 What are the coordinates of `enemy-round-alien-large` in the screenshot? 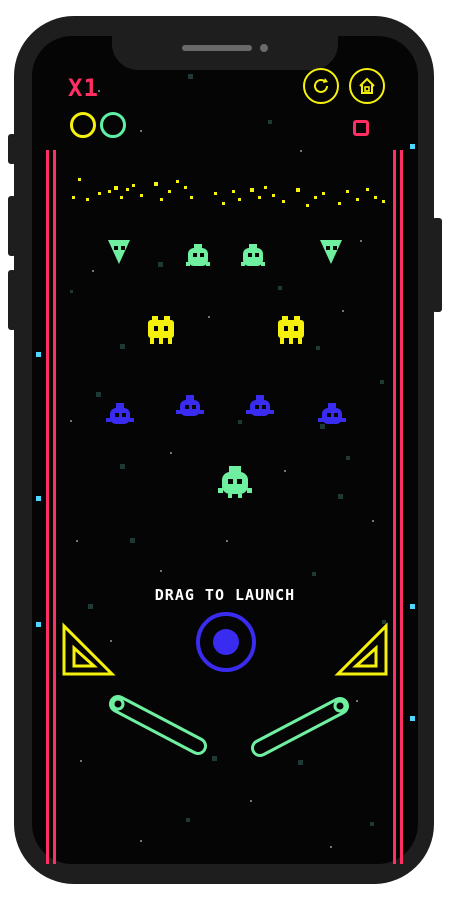 It's located at (235, 482).